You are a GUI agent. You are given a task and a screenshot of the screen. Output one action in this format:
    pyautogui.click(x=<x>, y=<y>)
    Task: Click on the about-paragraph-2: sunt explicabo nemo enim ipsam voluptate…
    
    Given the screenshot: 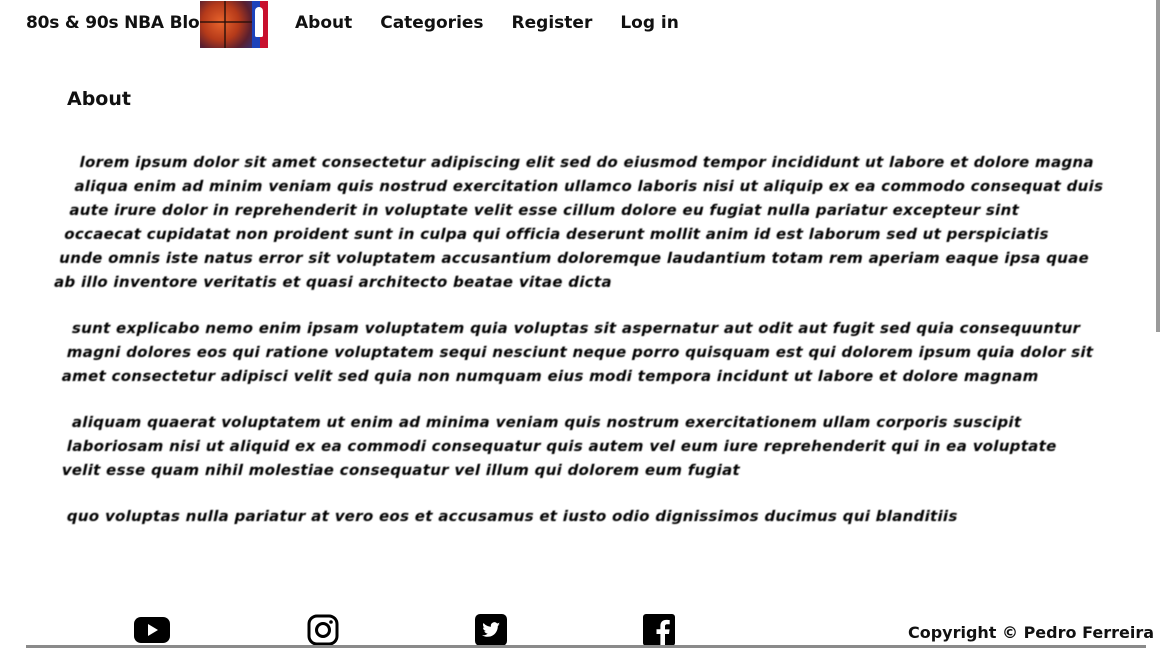 What is the action you would take?
    pyautogui.click(x=577, y=352)
    